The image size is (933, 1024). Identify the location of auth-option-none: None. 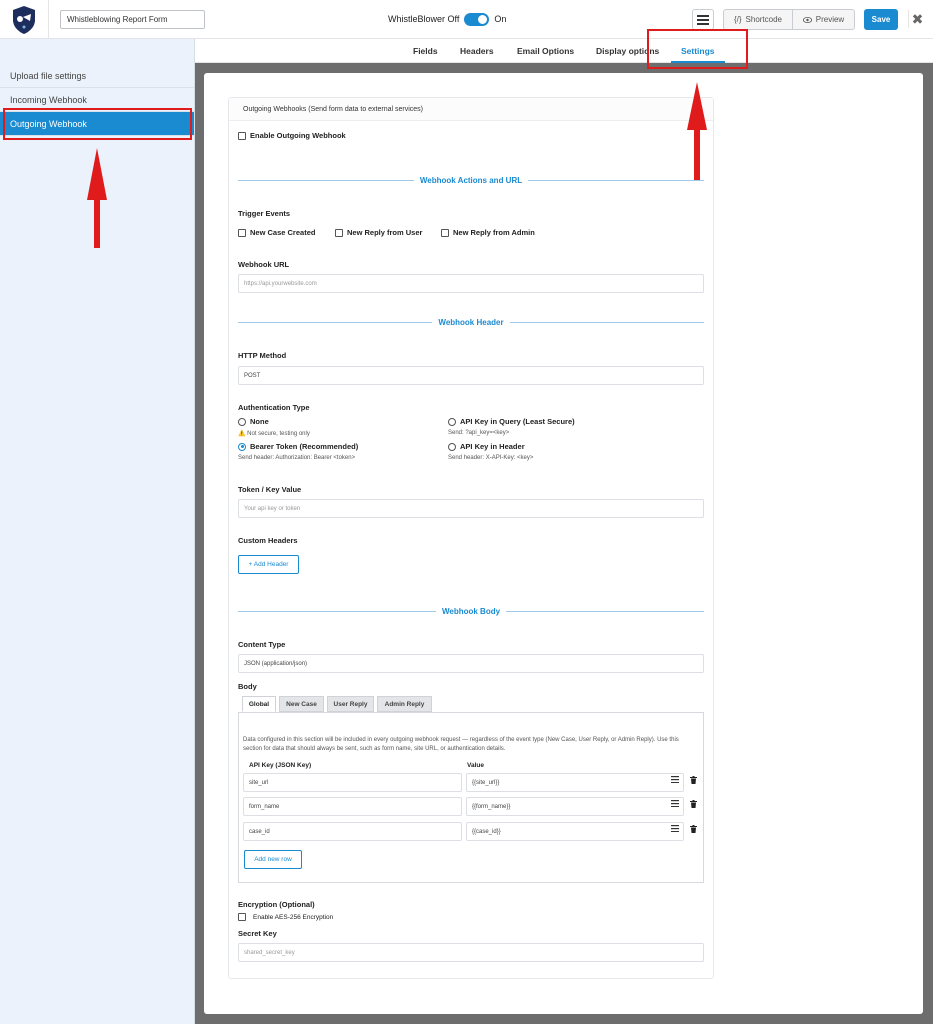
(253, 421).